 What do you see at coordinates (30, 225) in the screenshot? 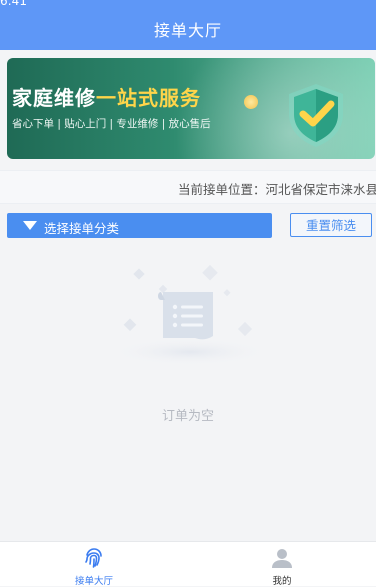
I see `dropdown-triangle-icon` at bounding box center [30, 225].